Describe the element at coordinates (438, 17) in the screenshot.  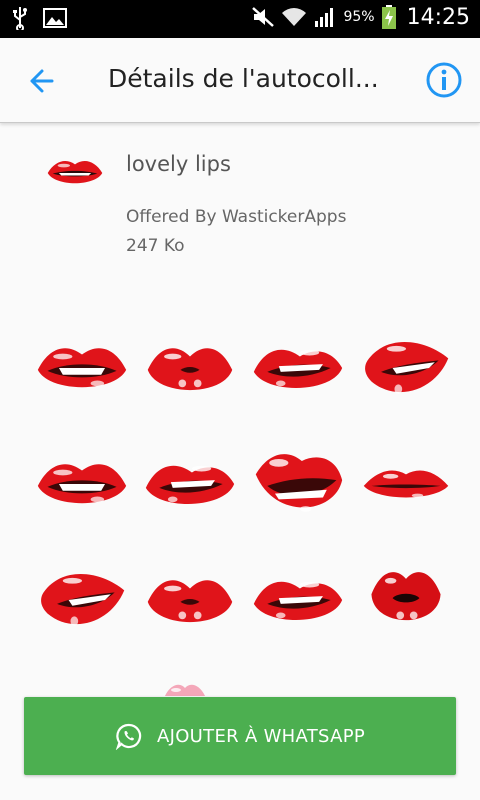
I see `clock: 14:25` at that location.